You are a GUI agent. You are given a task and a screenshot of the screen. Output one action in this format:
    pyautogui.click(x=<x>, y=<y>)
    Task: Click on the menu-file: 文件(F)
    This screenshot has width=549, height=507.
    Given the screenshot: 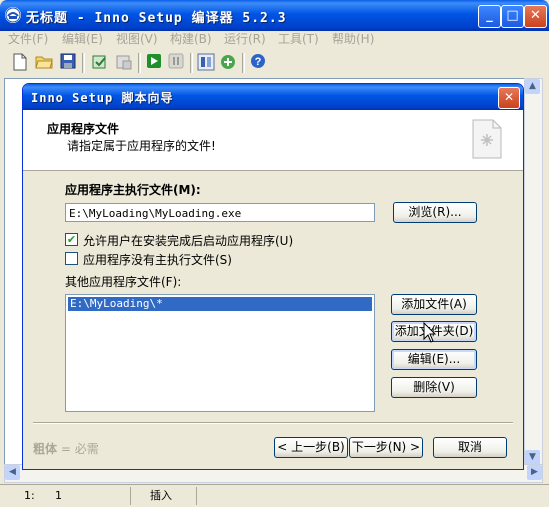 What is the action you would take?
    pyautogui.click(x=28, y=39)
    